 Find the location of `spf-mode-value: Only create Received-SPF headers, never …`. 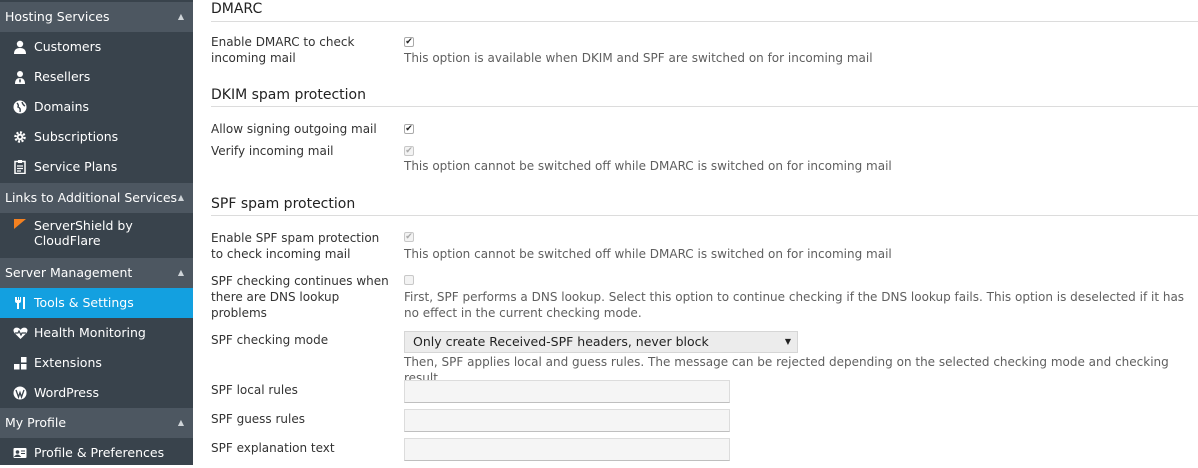

spf-mode-value: Only create Received-SPF headers, never … is located at coordinates (561, 341).